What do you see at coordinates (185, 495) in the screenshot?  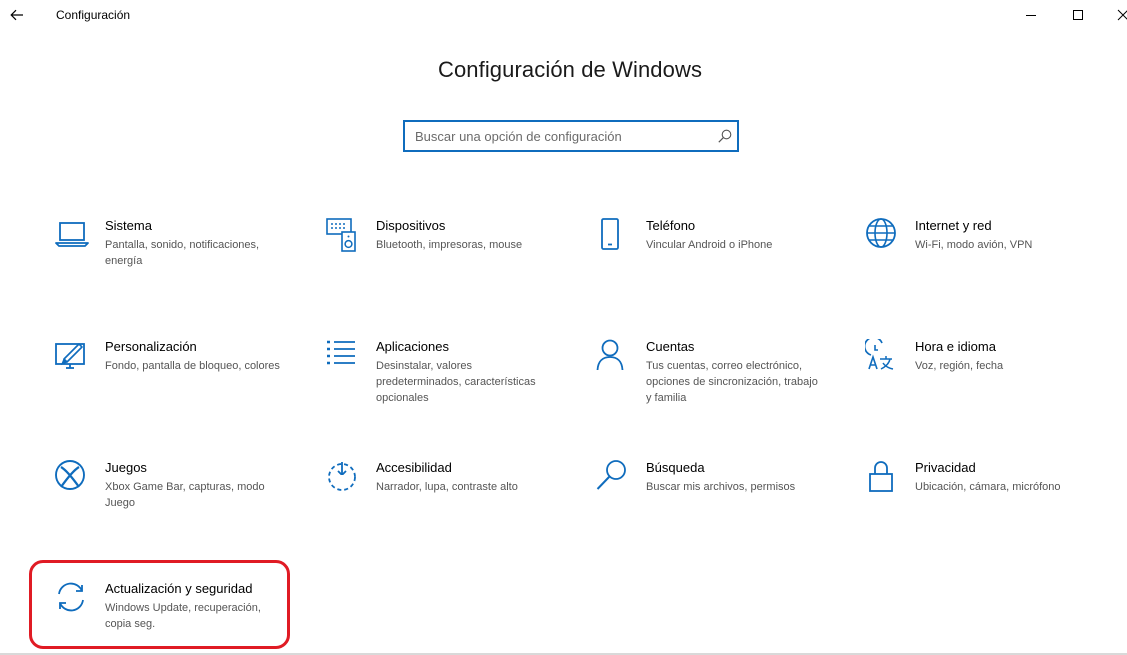 I see `tile-description: Xbox Game Bar, capturas, modo Juego` at bounding box center [185, 495].